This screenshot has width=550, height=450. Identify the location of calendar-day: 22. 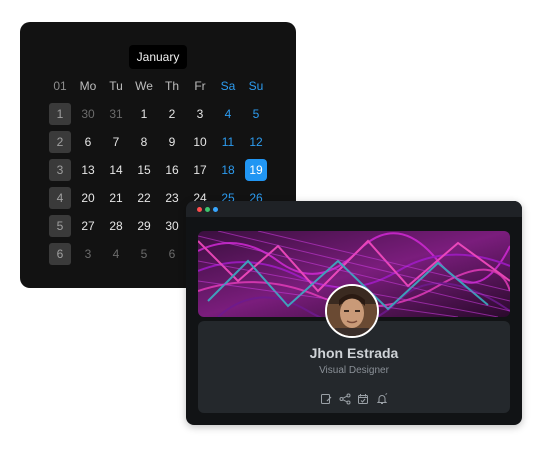
(144, 198).